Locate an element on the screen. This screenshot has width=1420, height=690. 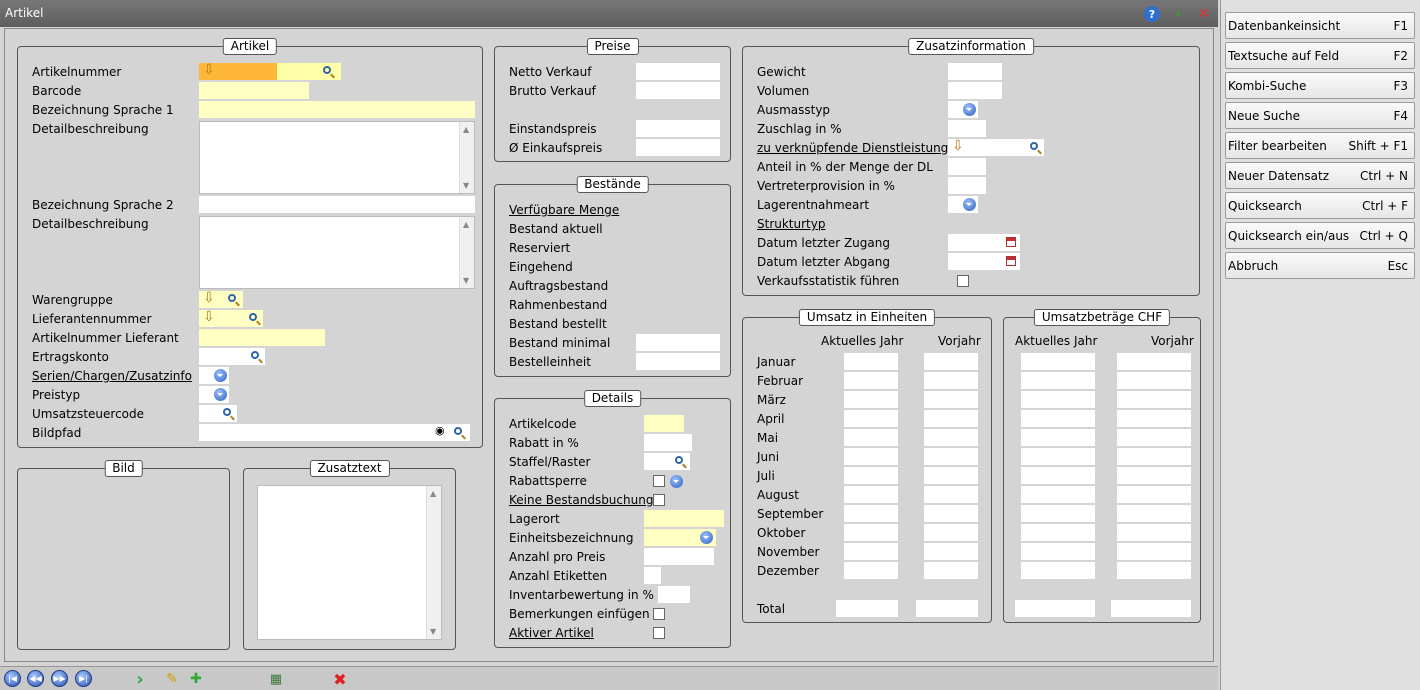
shortcut-button: Kombi-Suche F3 is located at coordinates (1320, 85).